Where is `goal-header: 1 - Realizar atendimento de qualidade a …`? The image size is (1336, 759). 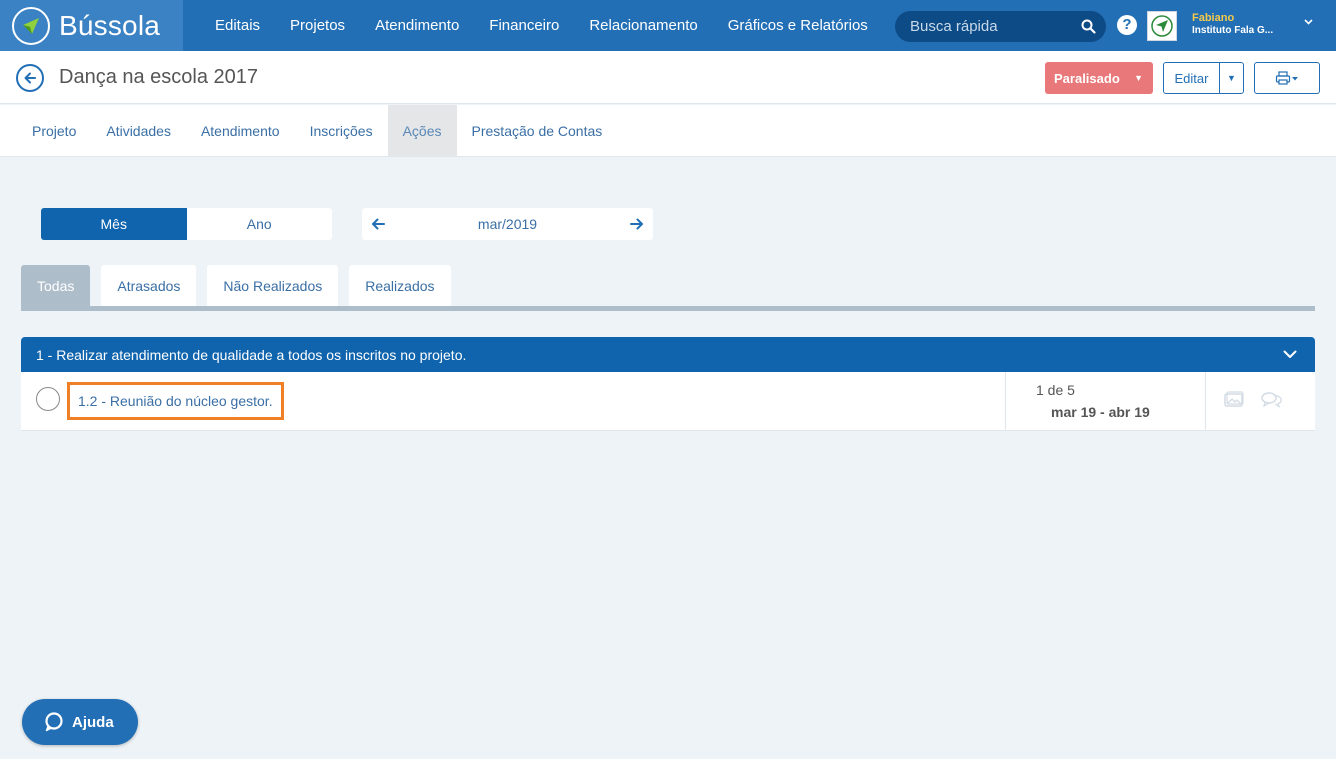 goal-header: 1 - Realizar atendimento de qualidade a … is located at coordinates (668, 354).